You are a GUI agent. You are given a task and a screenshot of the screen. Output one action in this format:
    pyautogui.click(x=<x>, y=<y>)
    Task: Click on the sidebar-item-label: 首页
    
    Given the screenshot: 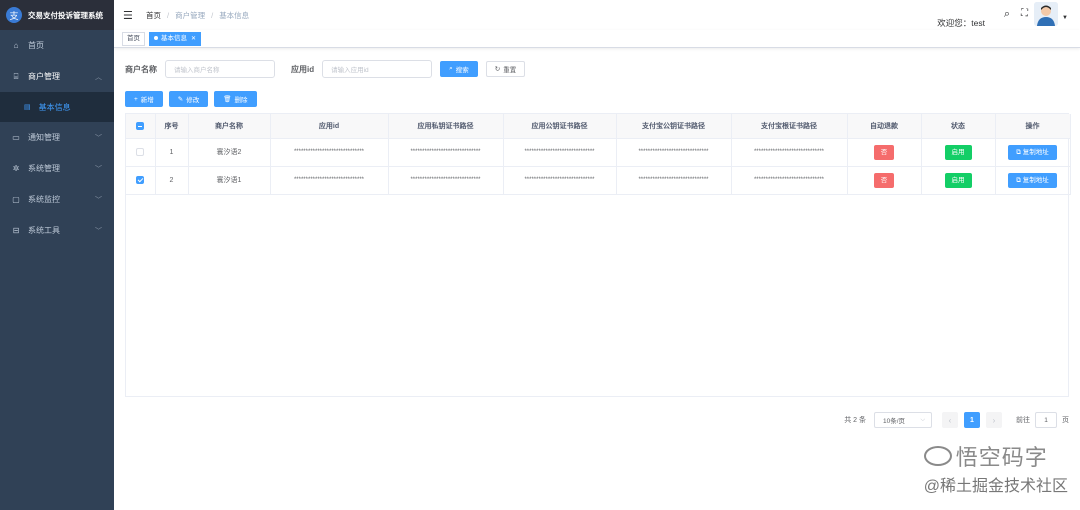 What is the action you would take?
    pyautogui.click(x=36, y=45)
    